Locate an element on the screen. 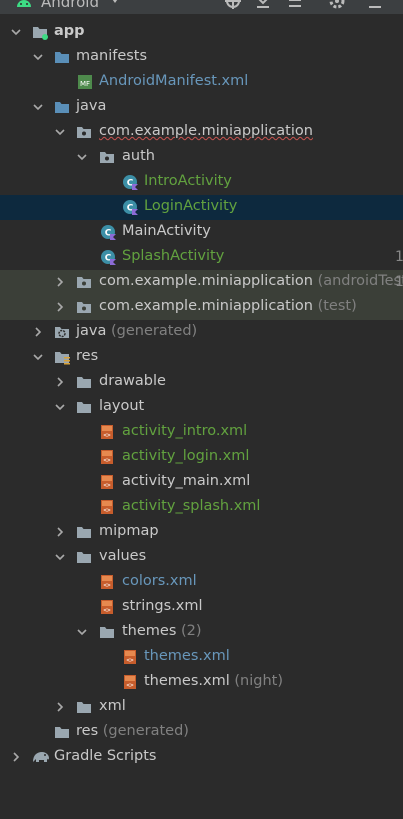 This screenshot has height=819, width=403. tree-node-res: res is located at coordinates (201, 357).